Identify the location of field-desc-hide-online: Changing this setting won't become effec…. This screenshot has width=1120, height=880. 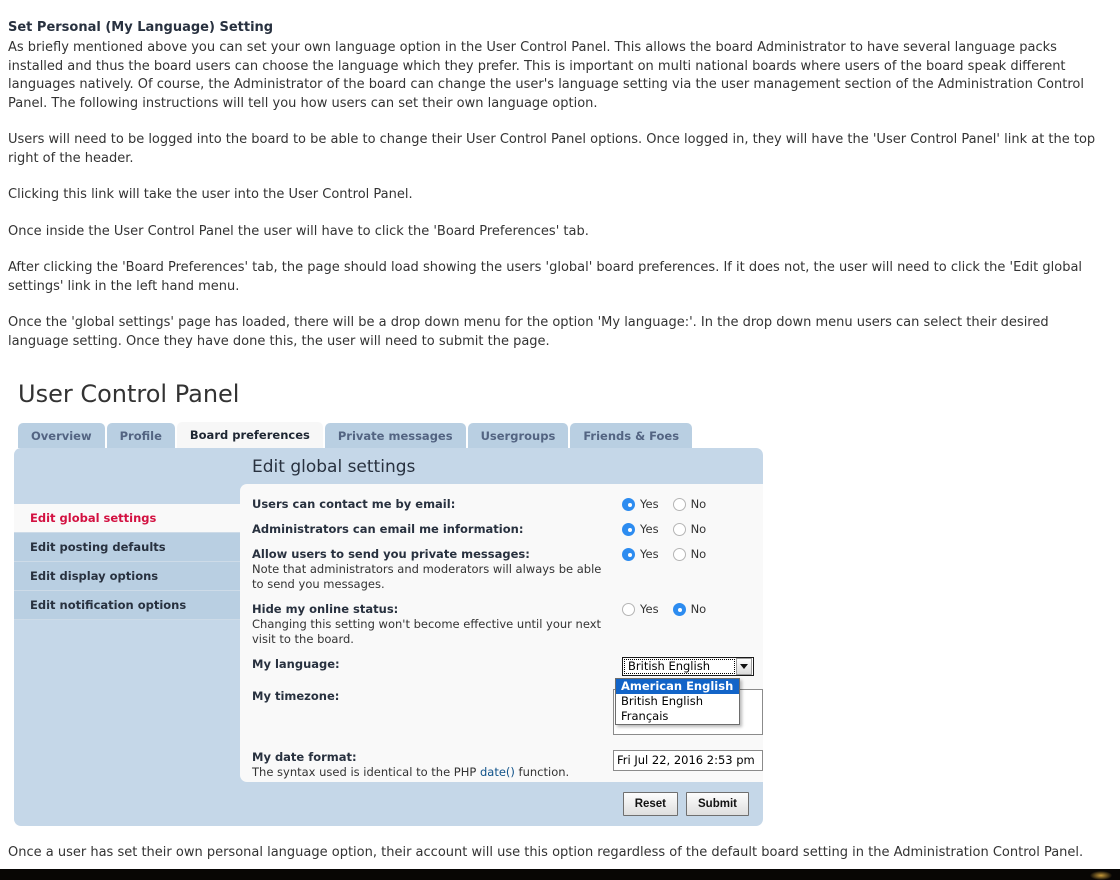
(427, 631).